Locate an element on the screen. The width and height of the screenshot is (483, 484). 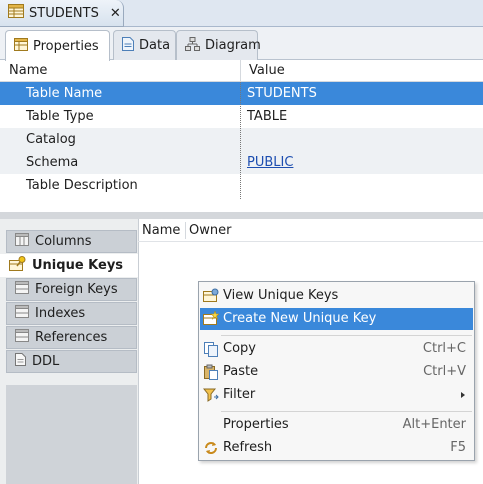
panel-splitter is located at coordinates (241, 215).